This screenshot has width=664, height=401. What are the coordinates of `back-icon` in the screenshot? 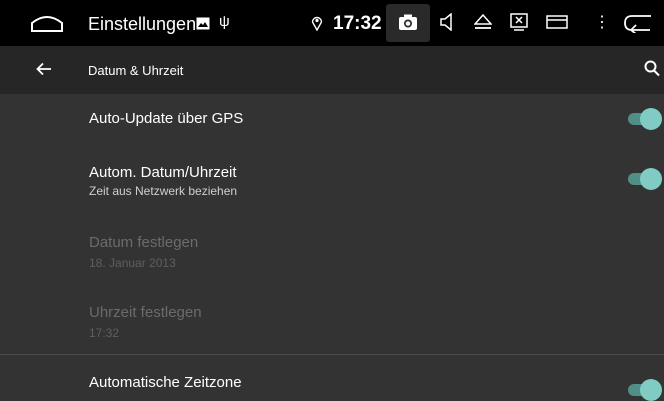 It's located at (637, 25).